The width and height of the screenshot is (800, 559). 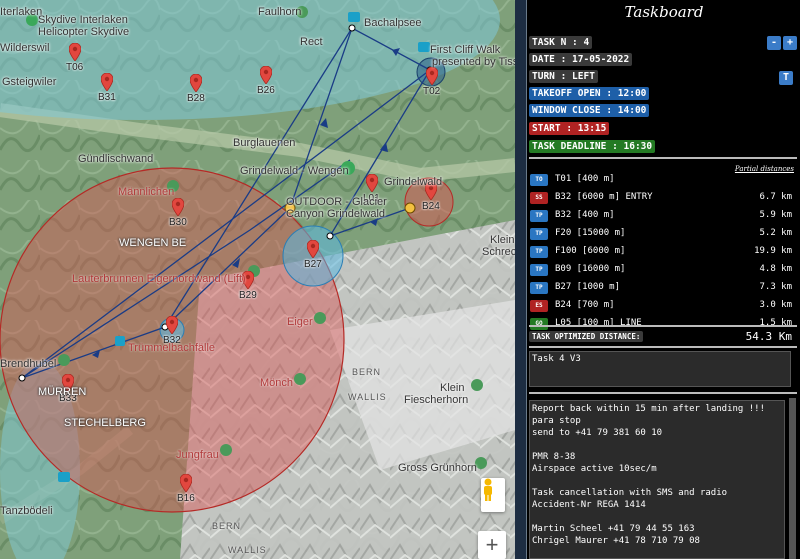 What do you see at coordinates (172, 348) in the screenshot?
I see `place-label: Trümmelbachfälle` at bounding box center [172, 348].